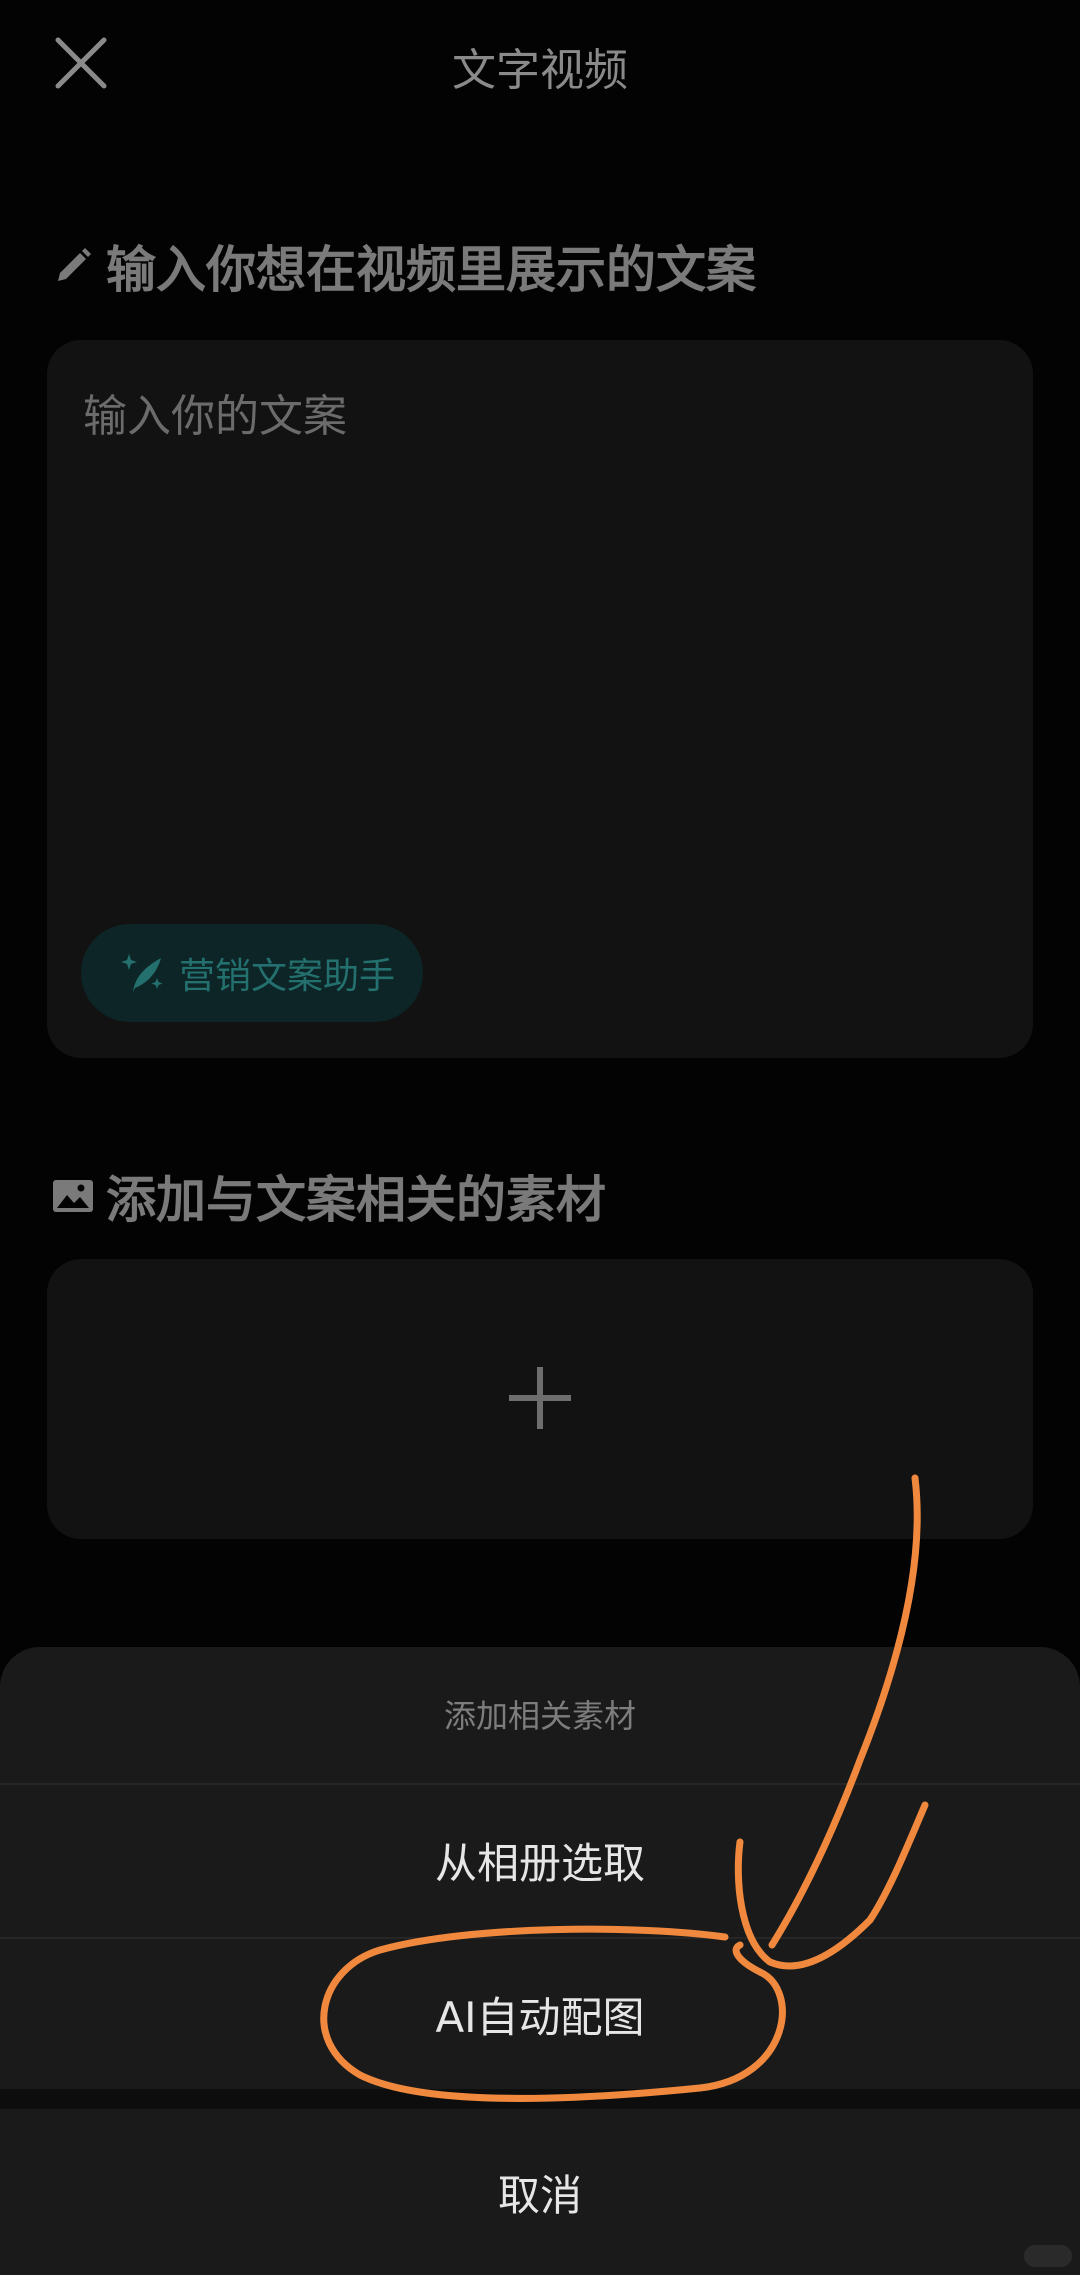 This screenshot has width=1080, height=2275. I want to click on copy-section-heading-label: 输入你想在视频里展示的文案, so click(431, 270).